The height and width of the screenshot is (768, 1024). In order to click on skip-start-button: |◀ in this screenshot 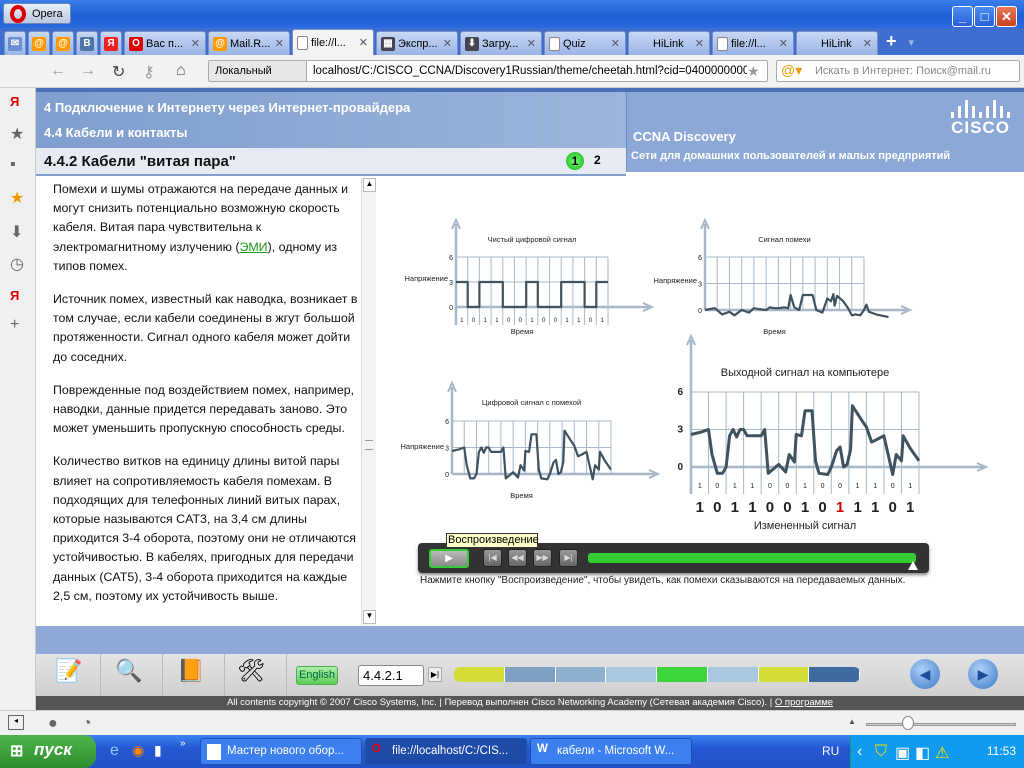, I will do `click(492, 558)`.